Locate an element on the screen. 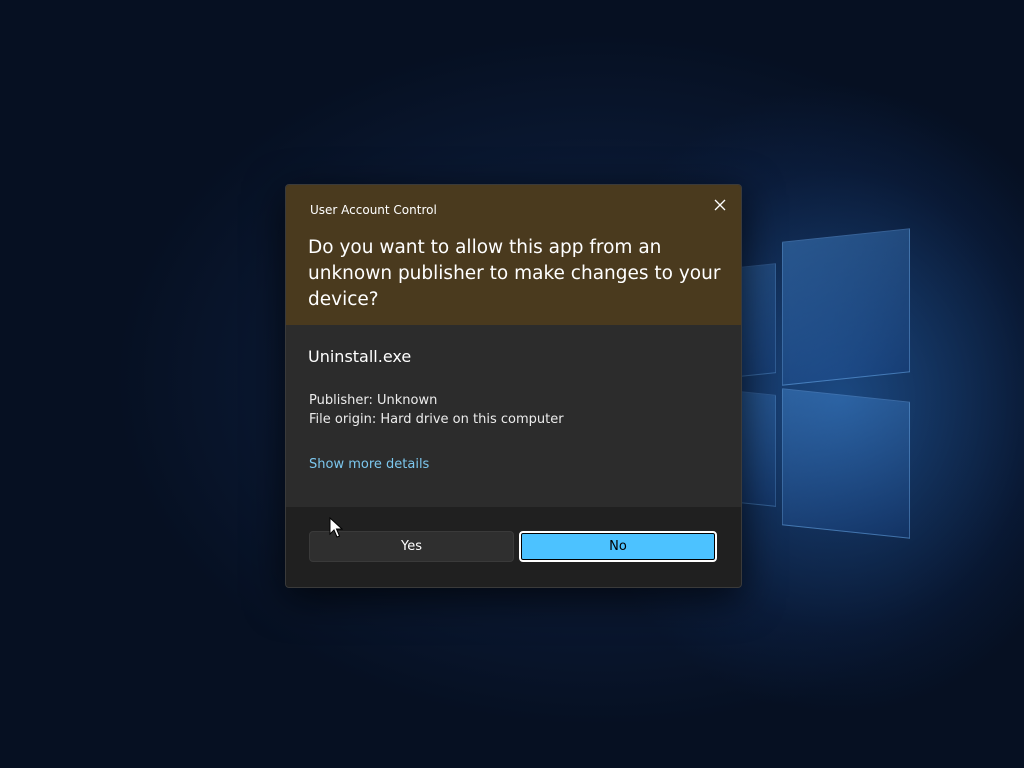 This screenshot has height=768, width=1024. show-more-details-link: Show more details is located at coordinates (369, 464).